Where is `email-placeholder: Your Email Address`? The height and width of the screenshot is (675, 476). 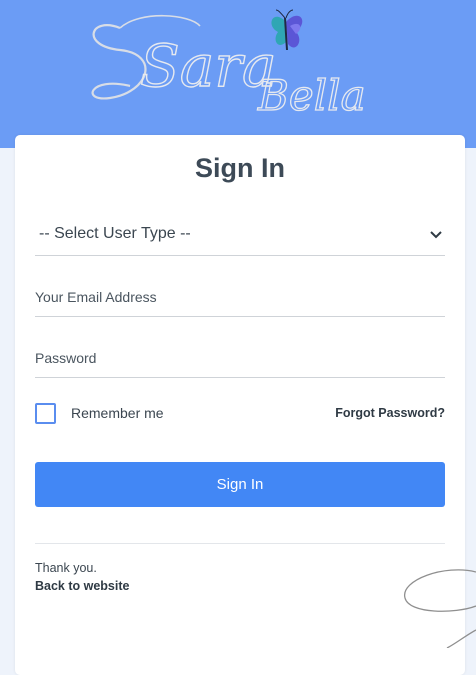
email-placeholder: Your Email Address is located at coordinates (96, 297).